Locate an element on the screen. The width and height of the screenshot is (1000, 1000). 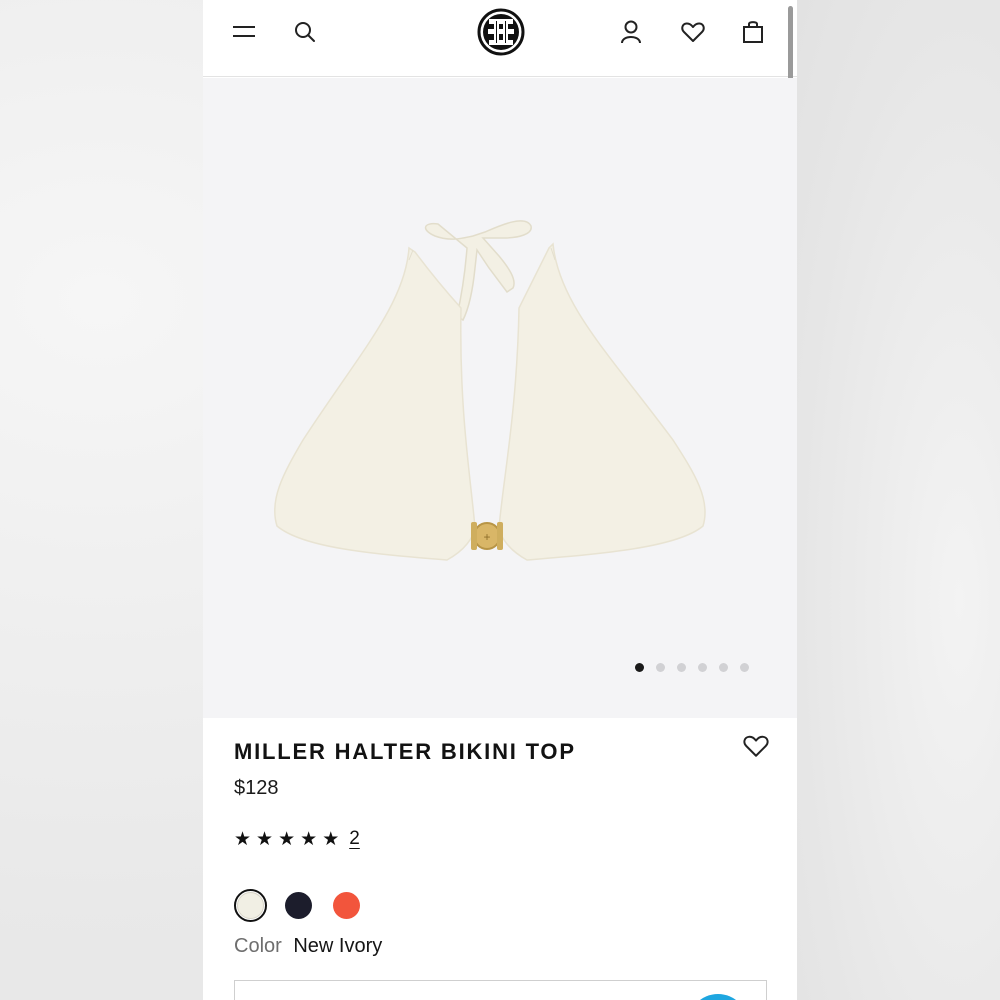
brand-logo is located at coordinates (501, 32).